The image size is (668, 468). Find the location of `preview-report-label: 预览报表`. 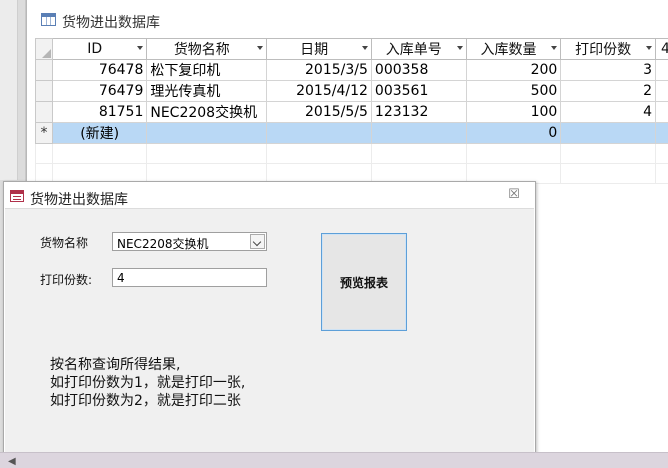

preview-report-label: 预览报表 is located at coordinates (363, 282).